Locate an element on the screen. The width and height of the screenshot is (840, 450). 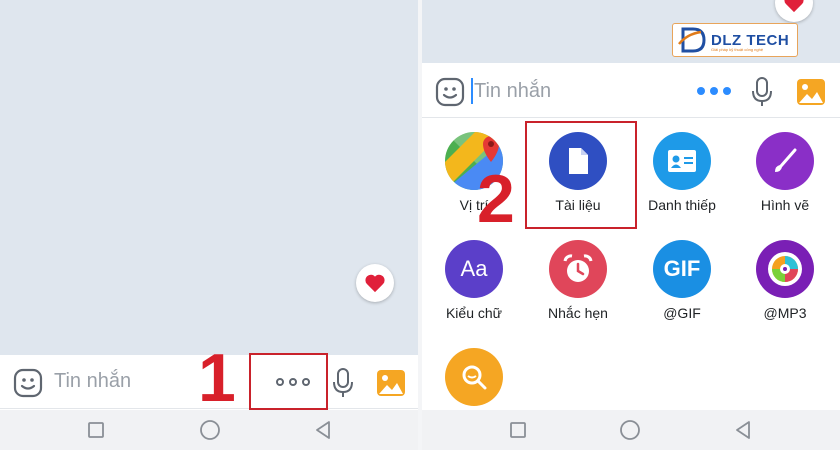
grid-label: Hình vẽ is located at coordinates (785, 205).